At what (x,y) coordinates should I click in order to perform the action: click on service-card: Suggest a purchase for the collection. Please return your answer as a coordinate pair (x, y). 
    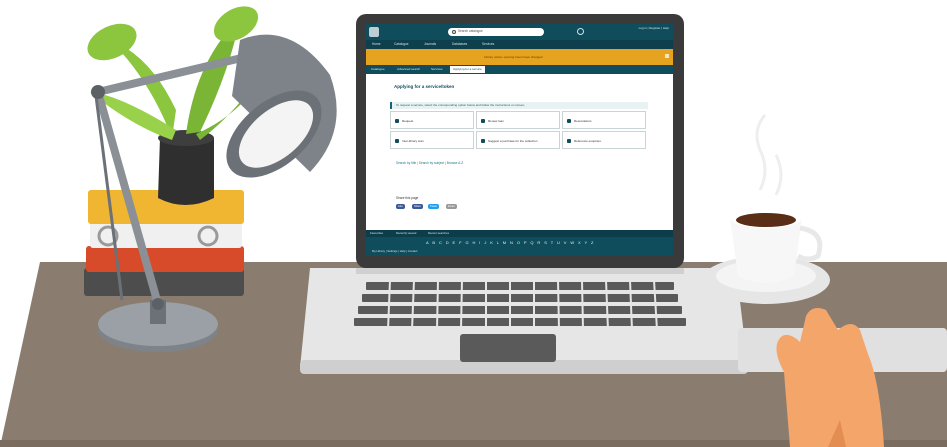
    Looking at the image, I should click on (518, 140).